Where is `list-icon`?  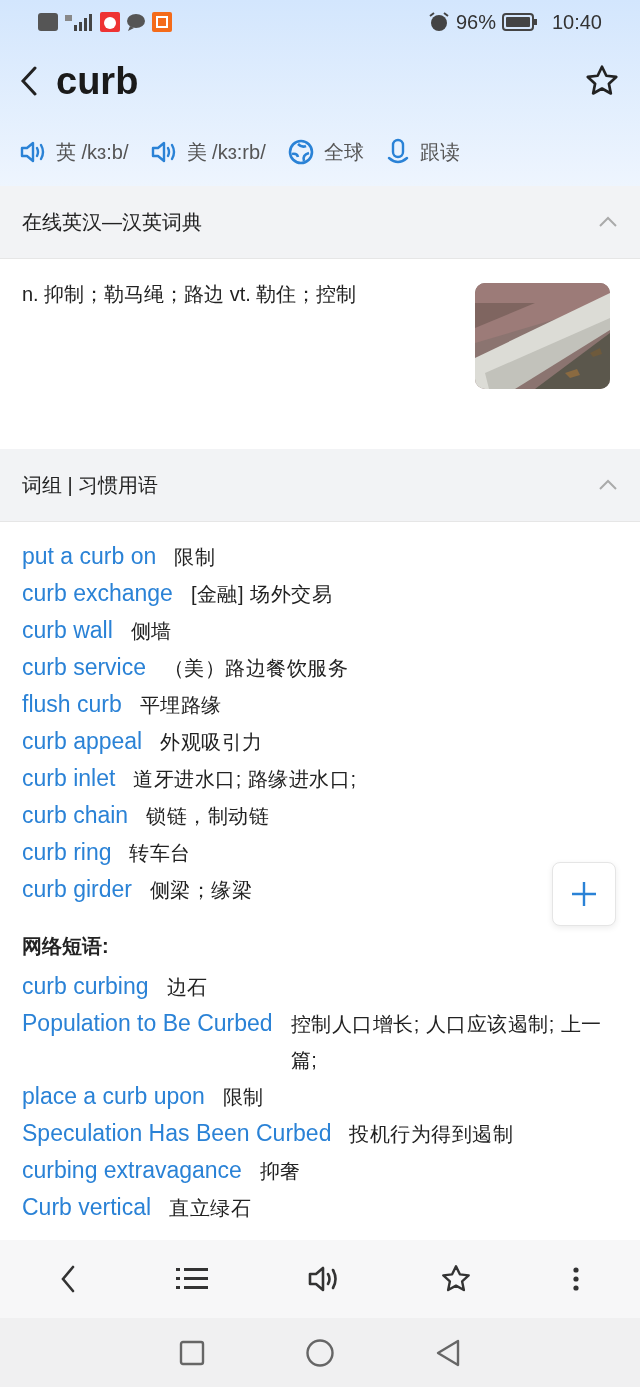
list-icon is located at coordinates (192, 1279).